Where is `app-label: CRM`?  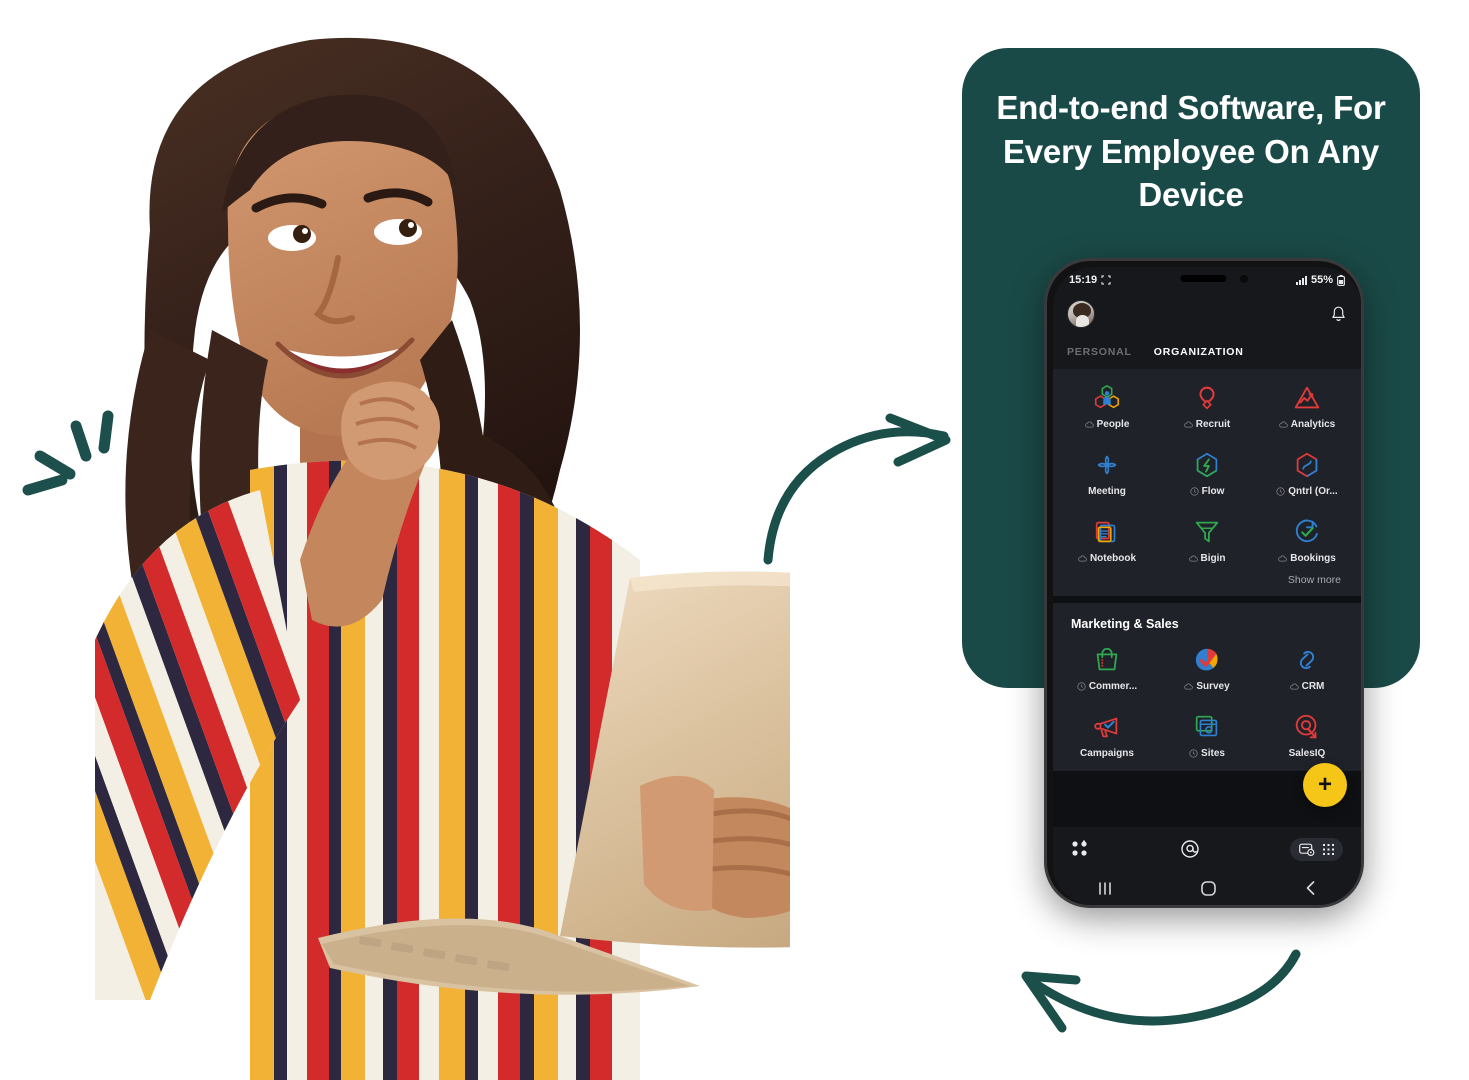
app-label: CRM is located at coordinates (1307, 686).